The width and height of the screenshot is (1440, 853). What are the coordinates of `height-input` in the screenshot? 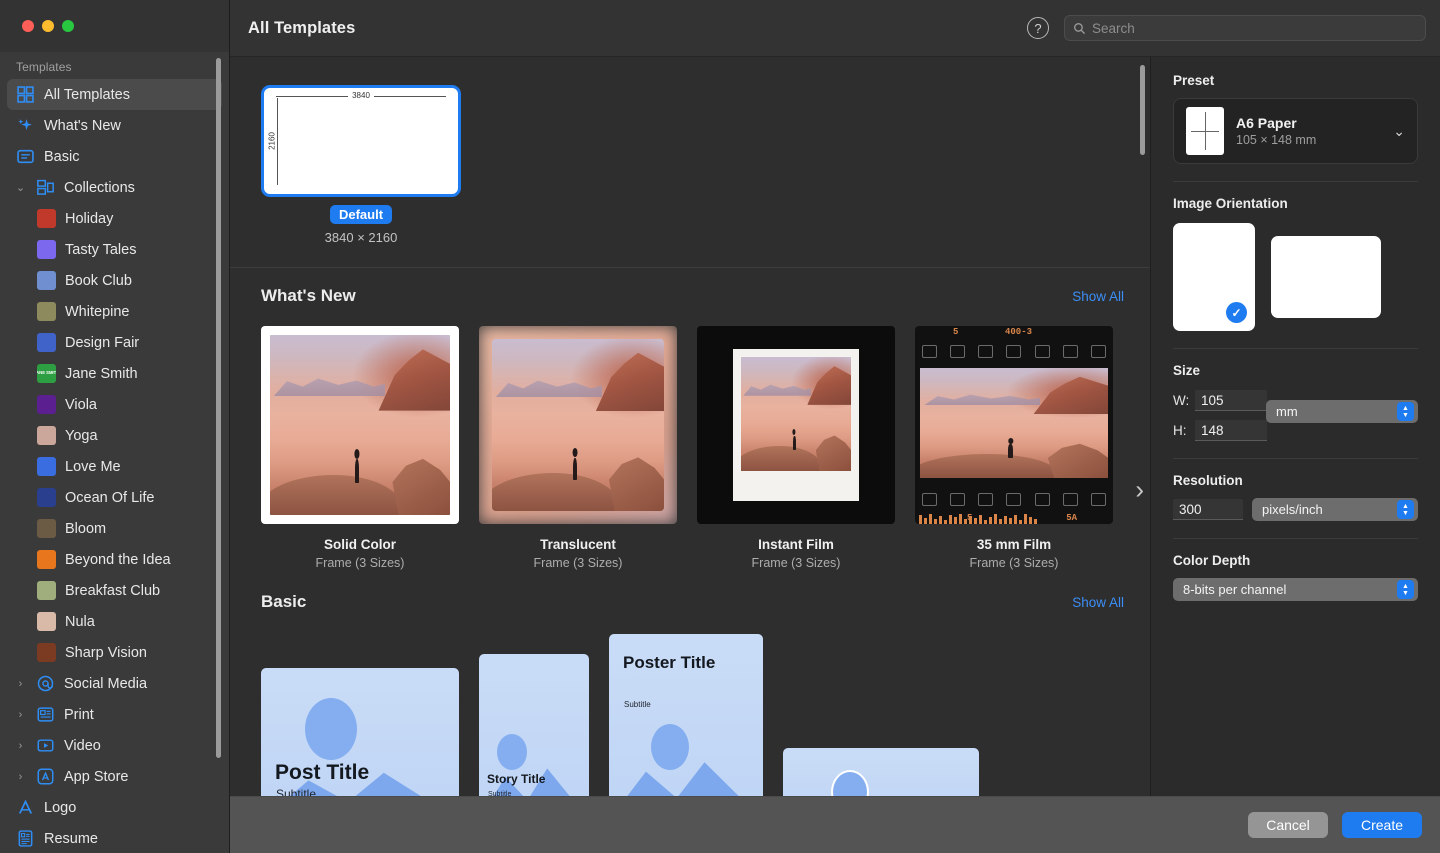 It's located at (1231, 430).